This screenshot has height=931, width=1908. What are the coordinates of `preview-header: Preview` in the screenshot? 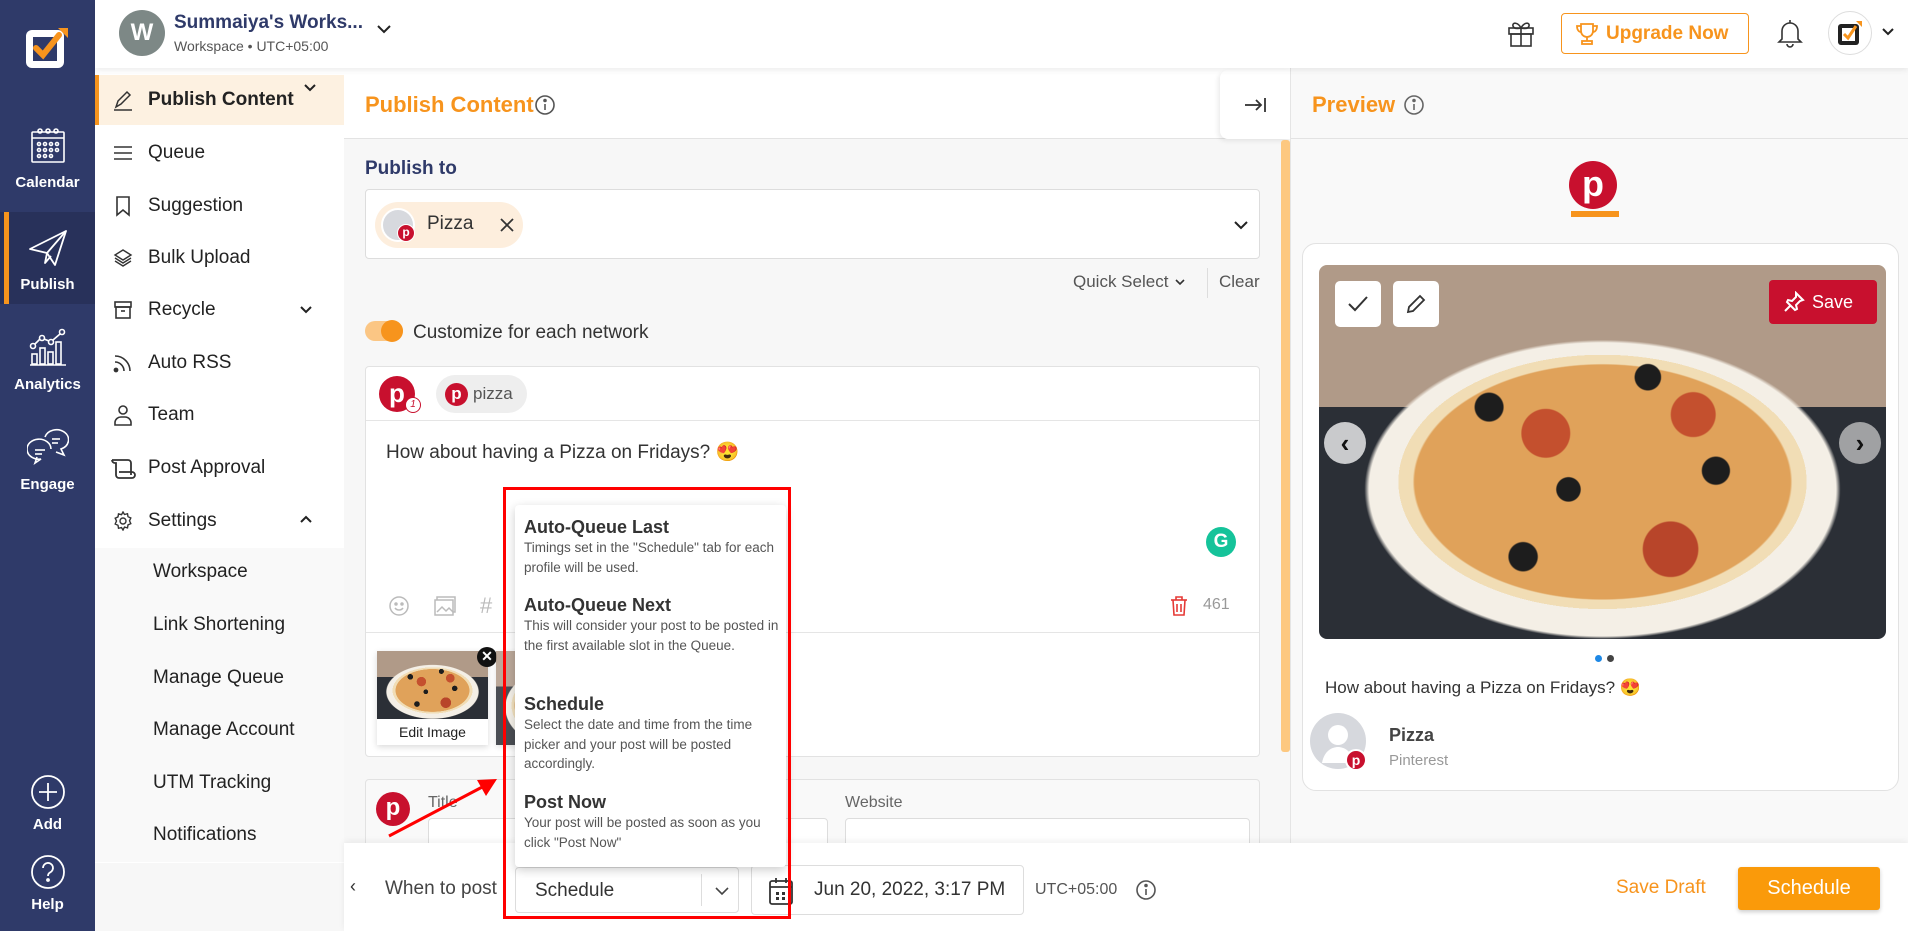 It's located at (1599, 103).